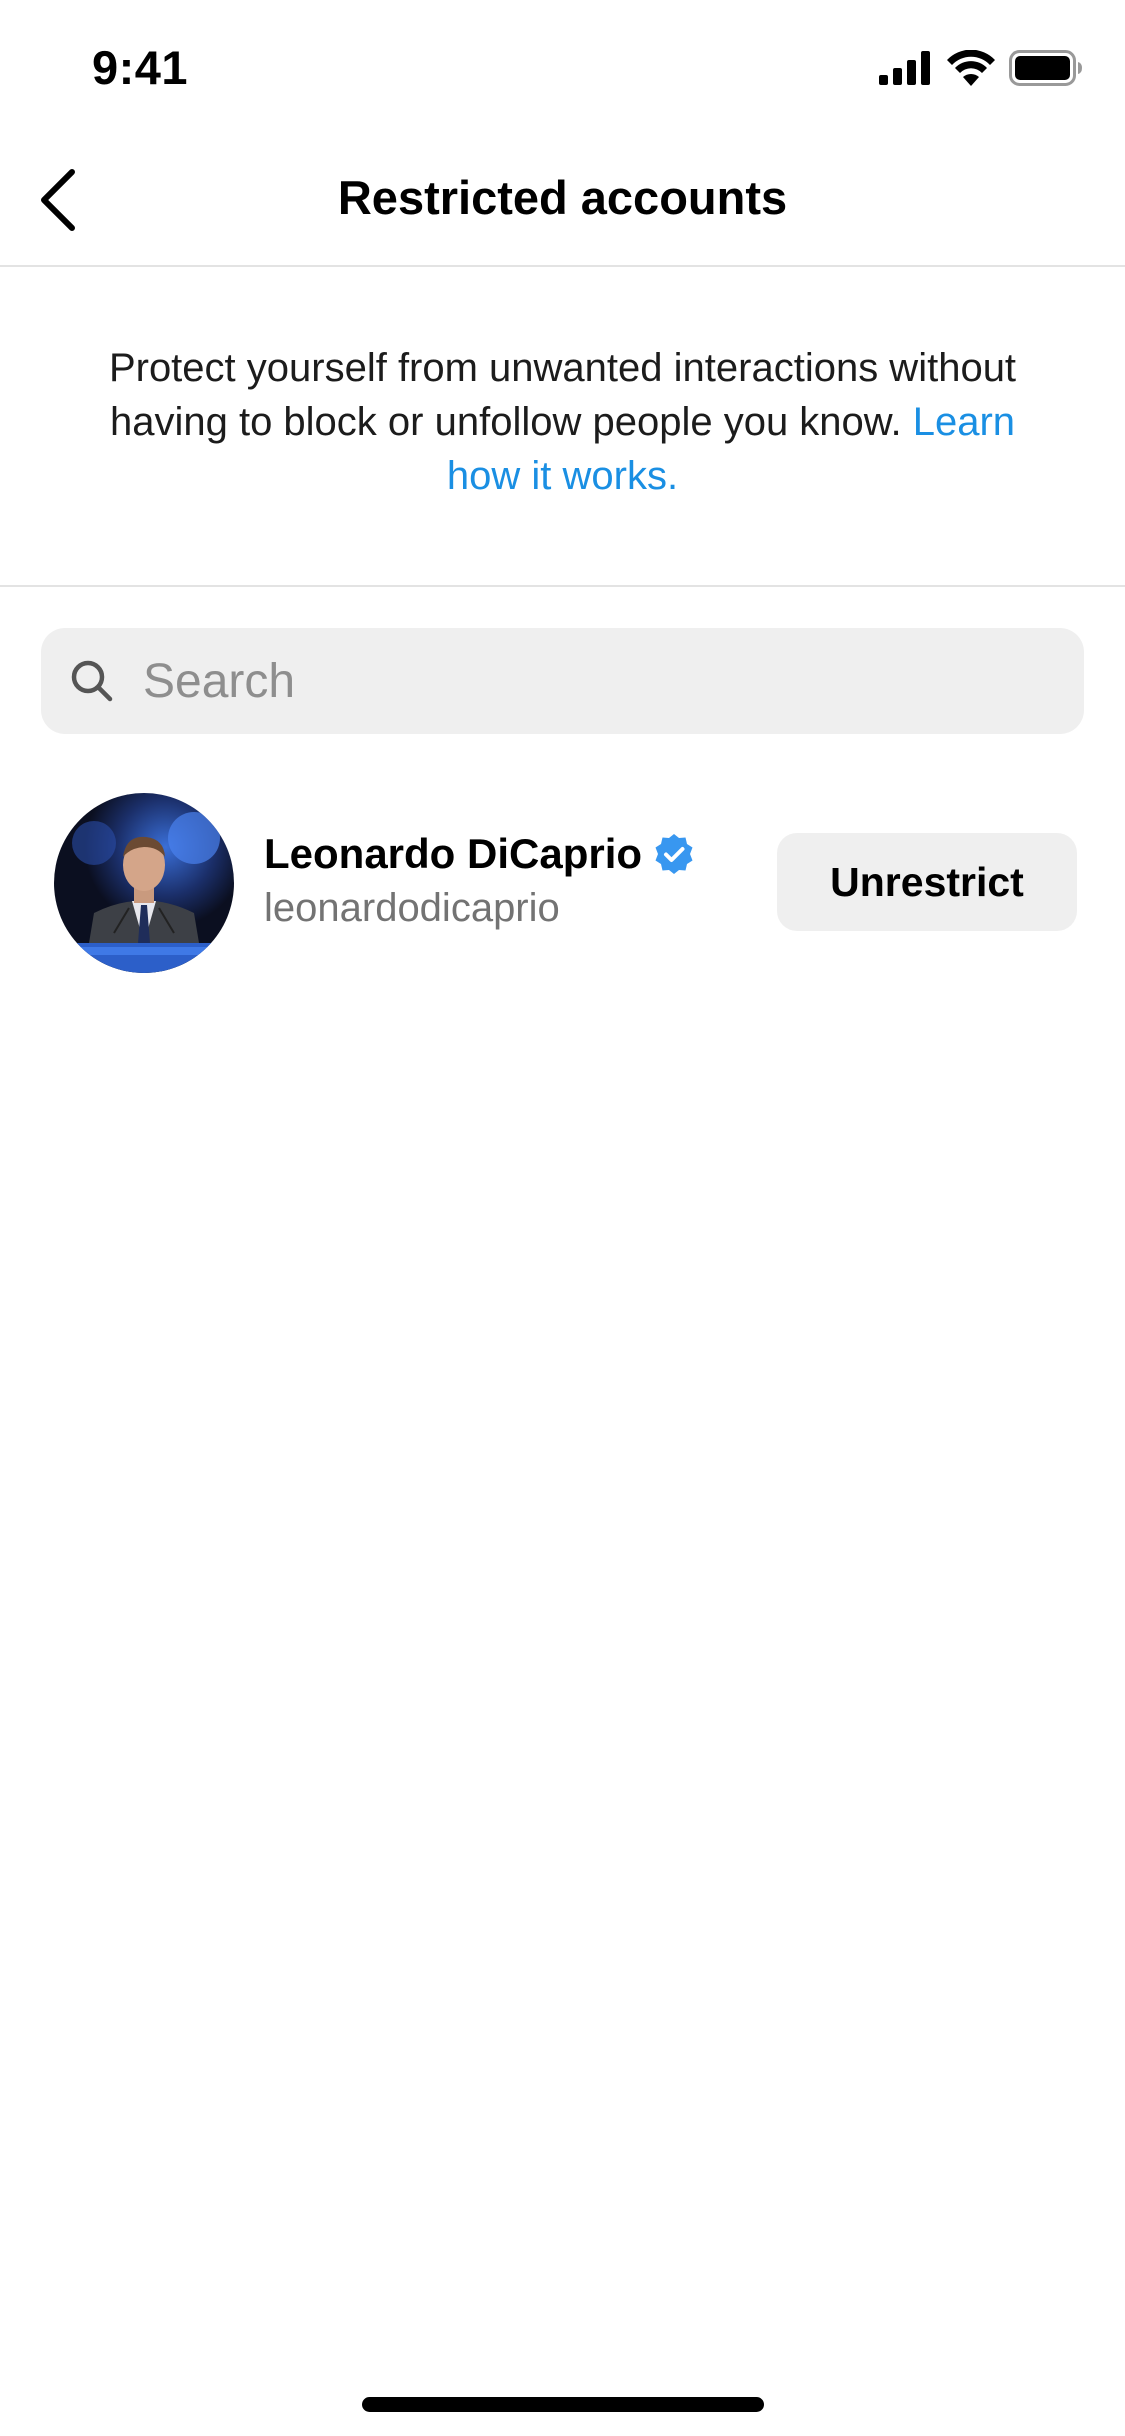 The height and width of the screenshot is (2436, 1125). What do you see at coordinates (906, 70) in the screenshot?
I see `cellular-signal-icon` at bounding box center [906, 70].